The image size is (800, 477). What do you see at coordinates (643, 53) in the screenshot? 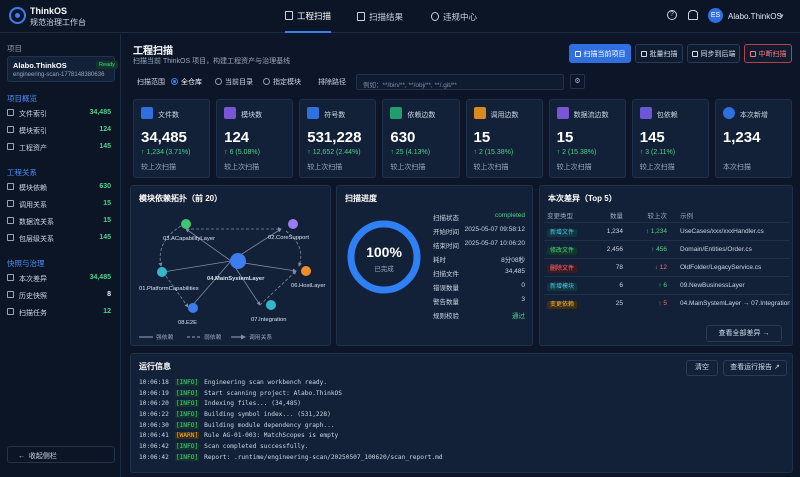
I see `refresh-icon` at bounding box center [643, 53].